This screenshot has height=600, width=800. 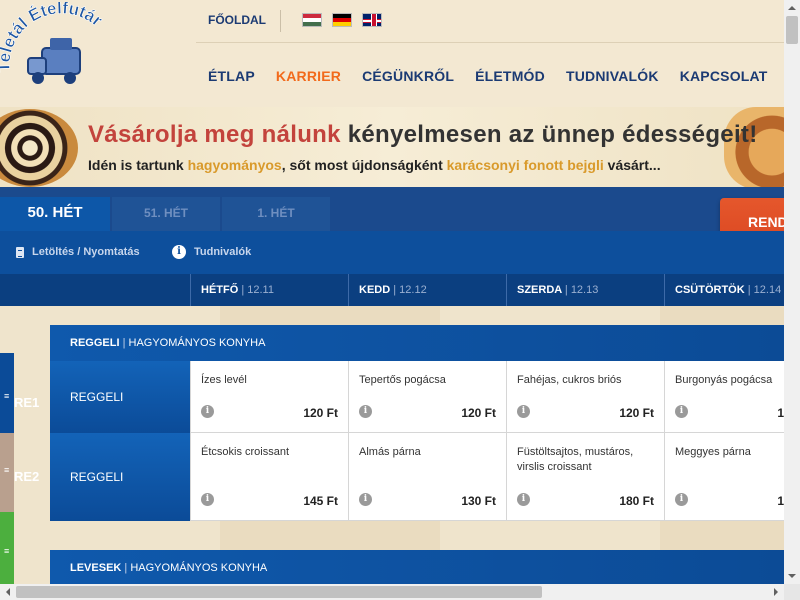 What do you see at coordinates (490, 21) in the screenshot?
I see `top-nav: FŐOLDAL` at bounding box center [490, 21].